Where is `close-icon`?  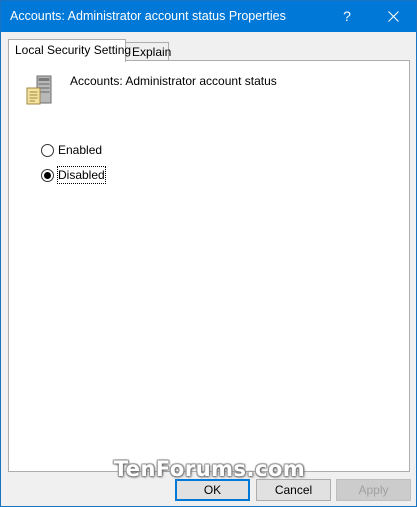
close-icon is located at coordinates (393, 16).